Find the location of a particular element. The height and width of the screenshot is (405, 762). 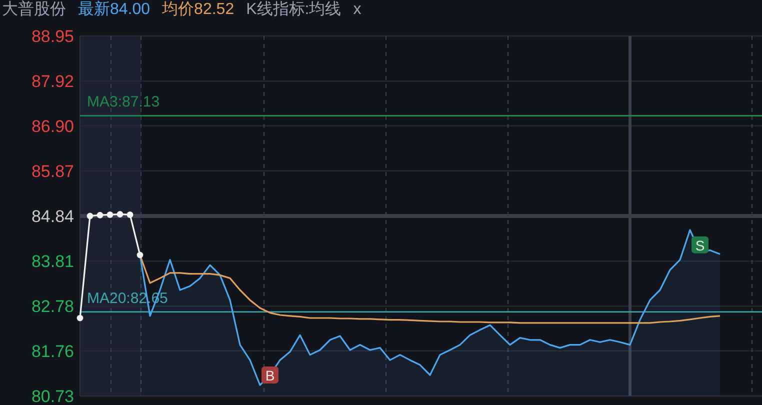

axis-label: 82.78 is located at coordinates (52, 306).